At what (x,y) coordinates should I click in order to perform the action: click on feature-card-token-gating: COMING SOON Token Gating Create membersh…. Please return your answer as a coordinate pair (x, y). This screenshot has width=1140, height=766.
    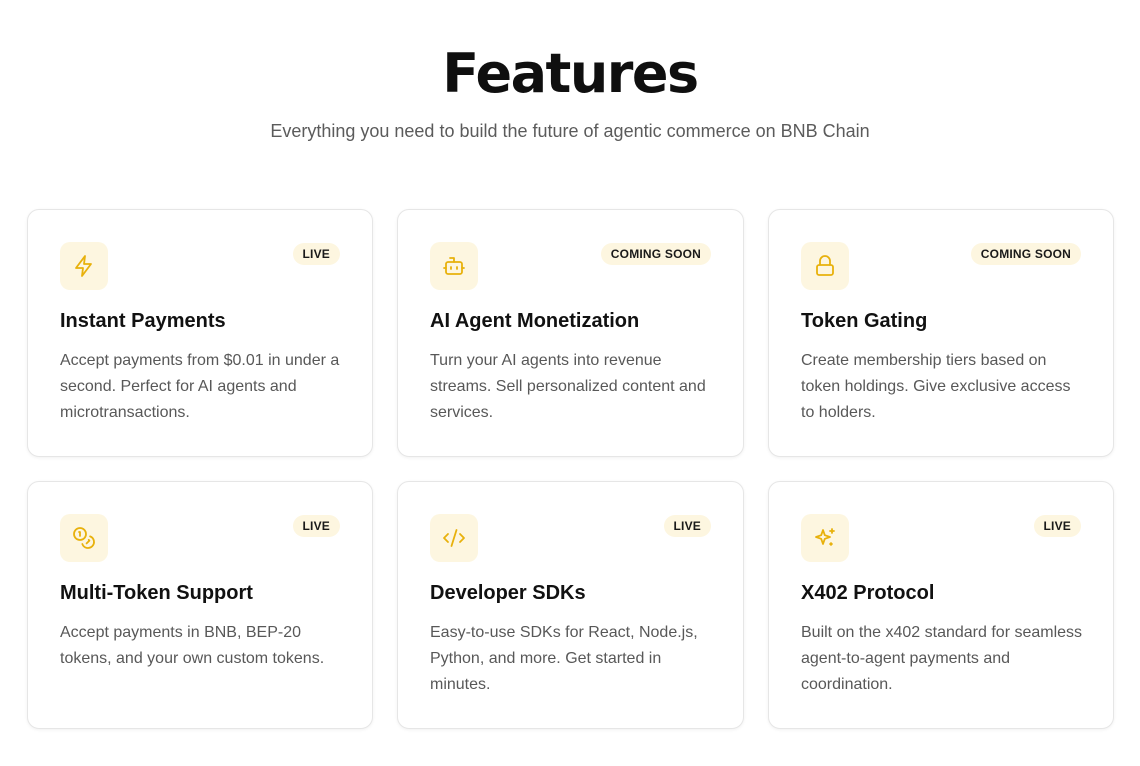
    Looking at the image, I should click on (941, 333).